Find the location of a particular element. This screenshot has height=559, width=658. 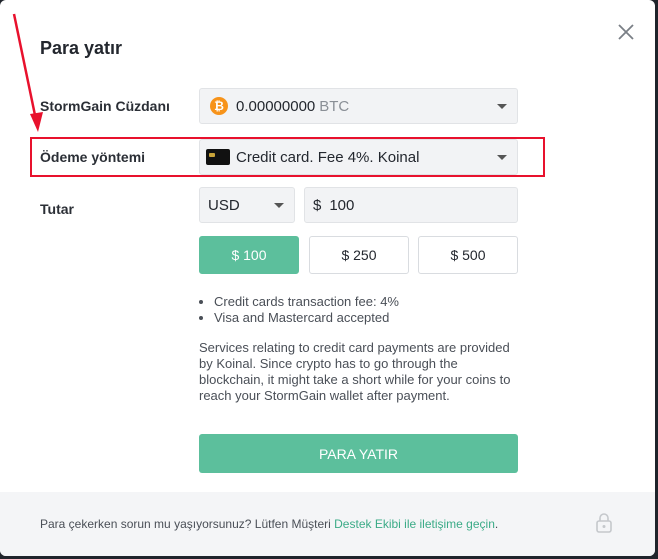

preset-100-button: $ 100 is located at coordinates (249, 255).